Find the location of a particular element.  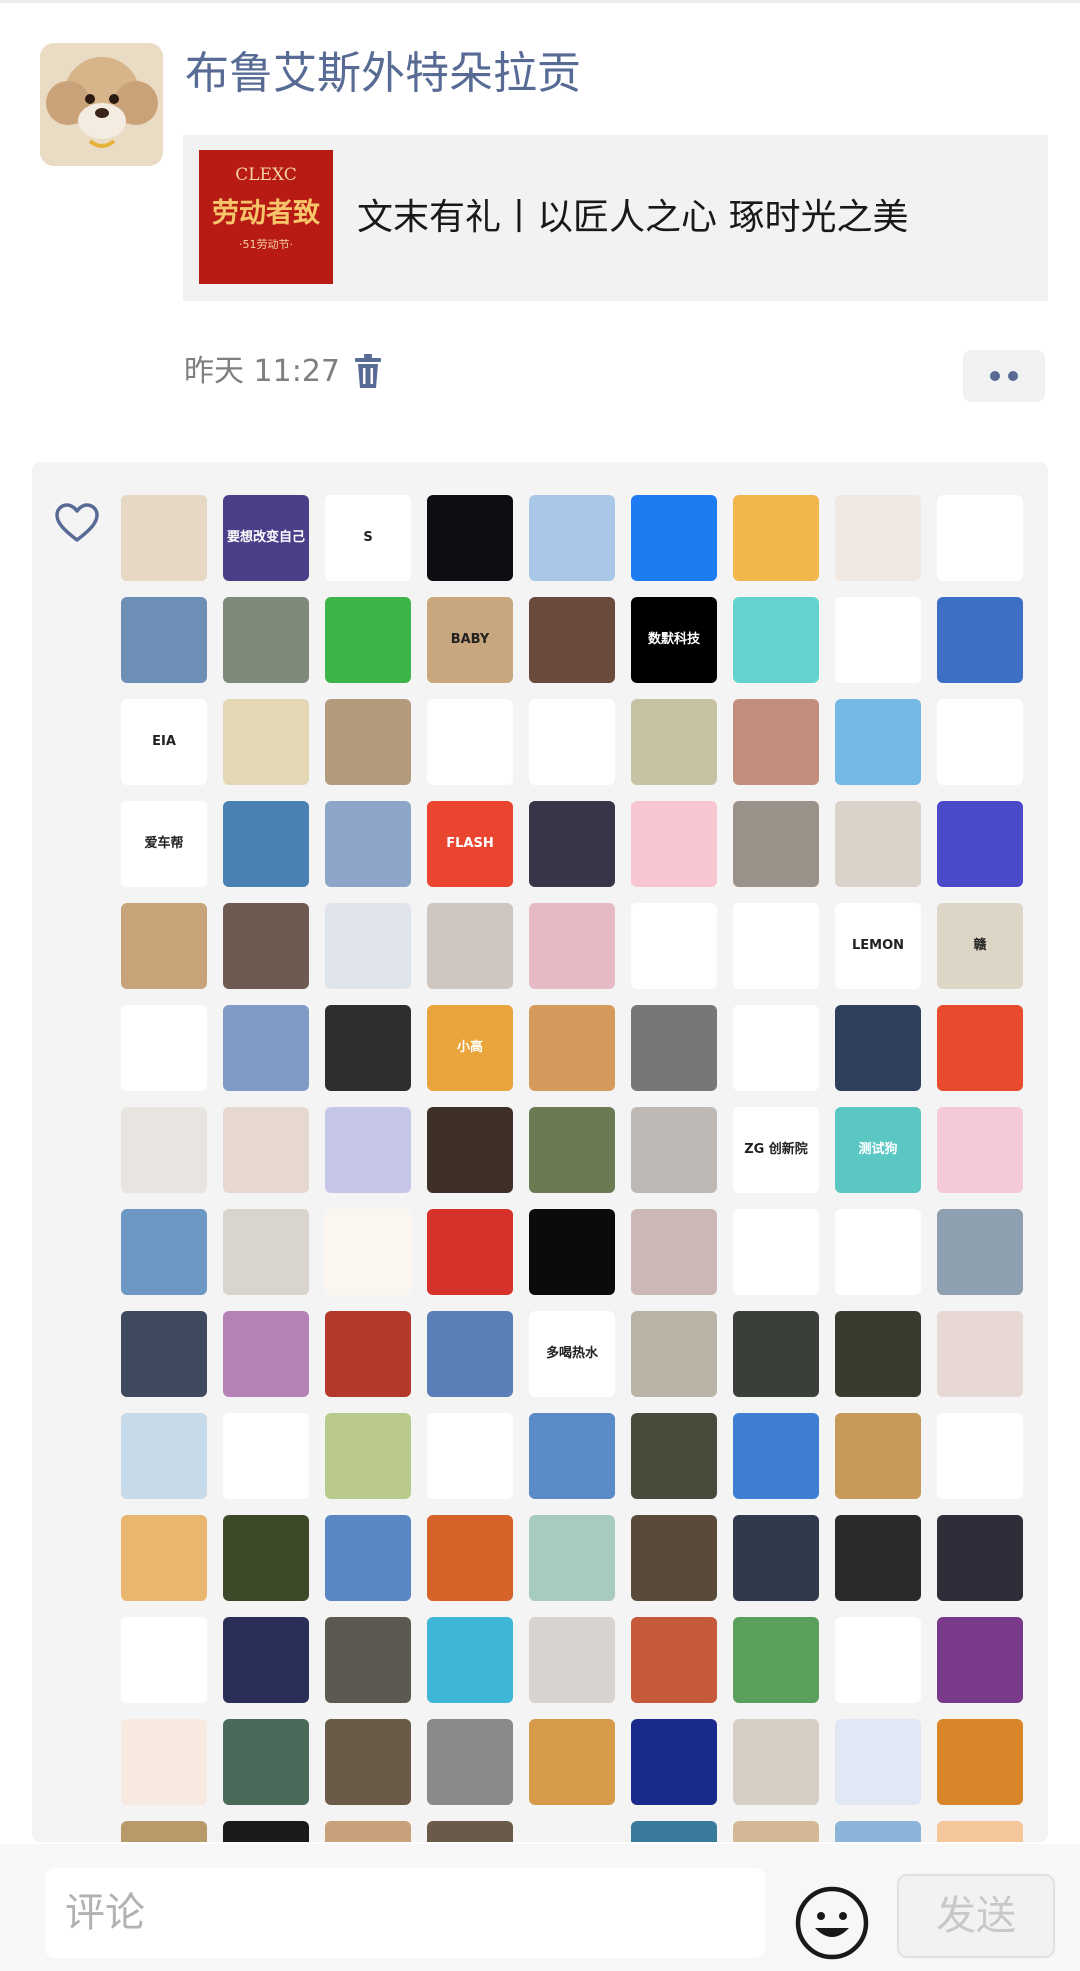

liker-avatar-bridge is located at coordinates (266, 1048).